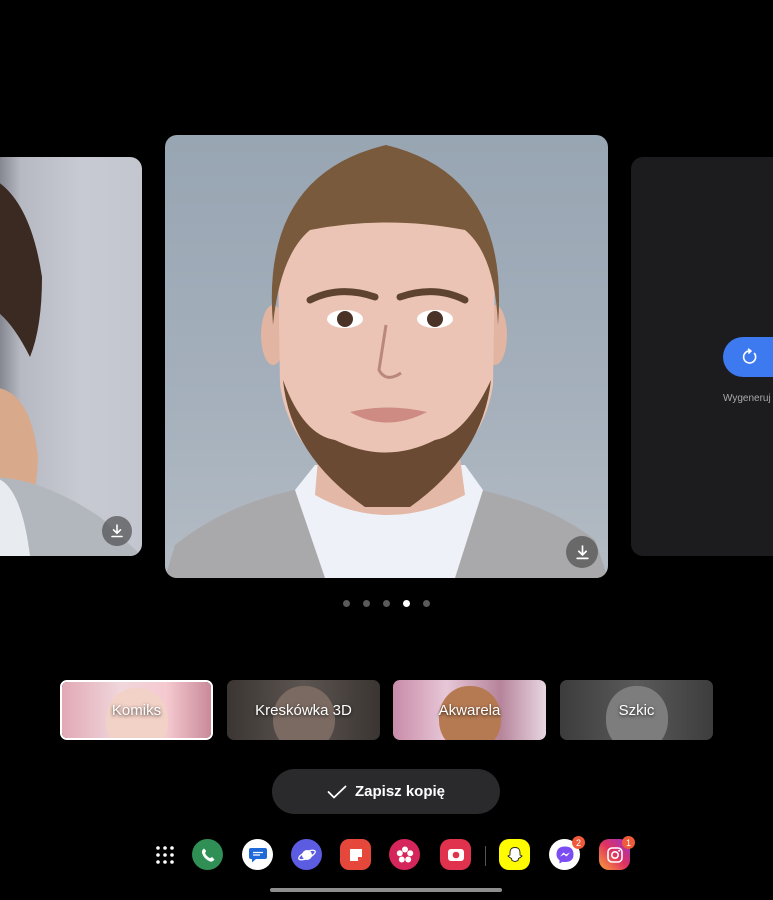  I want to click on chat-bubble-glyph, so click(257, 854).